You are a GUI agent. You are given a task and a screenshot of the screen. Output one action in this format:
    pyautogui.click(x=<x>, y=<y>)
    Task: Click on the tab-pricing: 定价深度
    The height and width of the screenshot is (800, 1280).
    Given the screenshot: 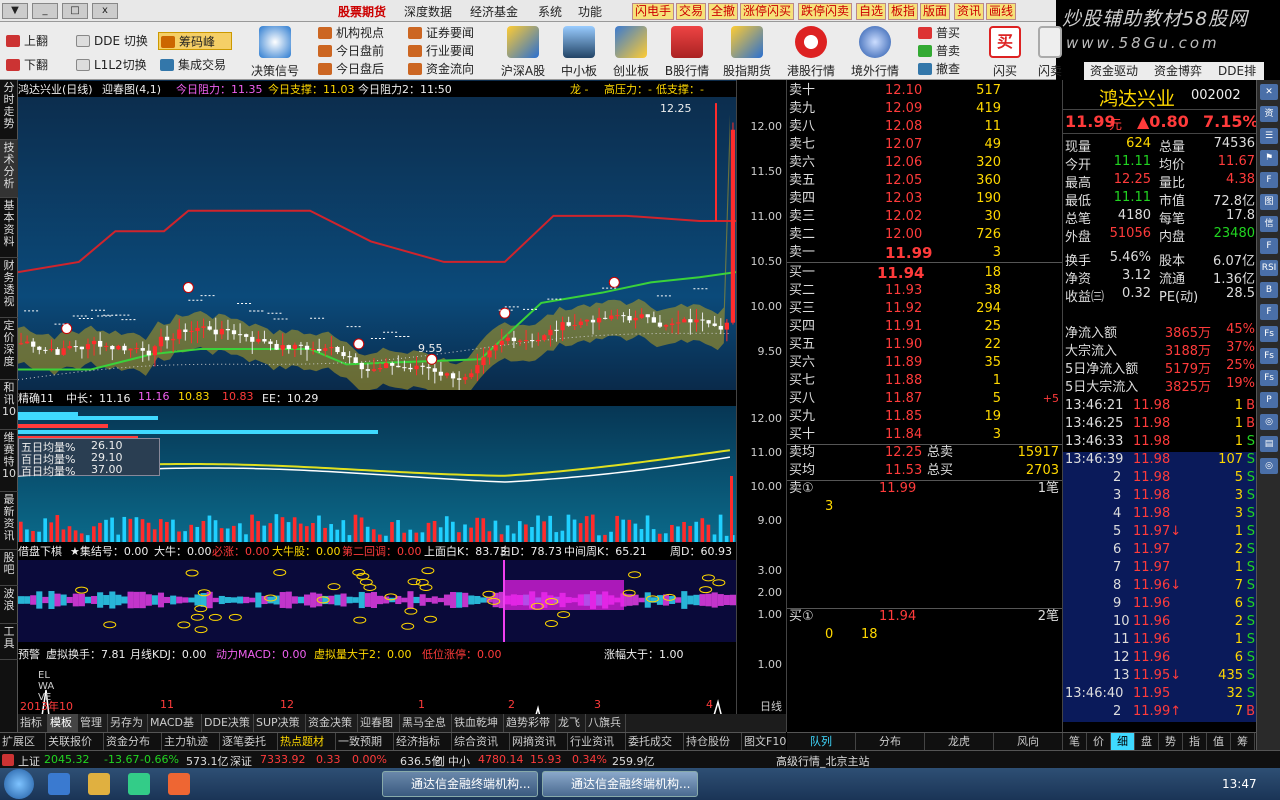 What is the action you would take?
    pyautogui.click(x=9, y=349)
    